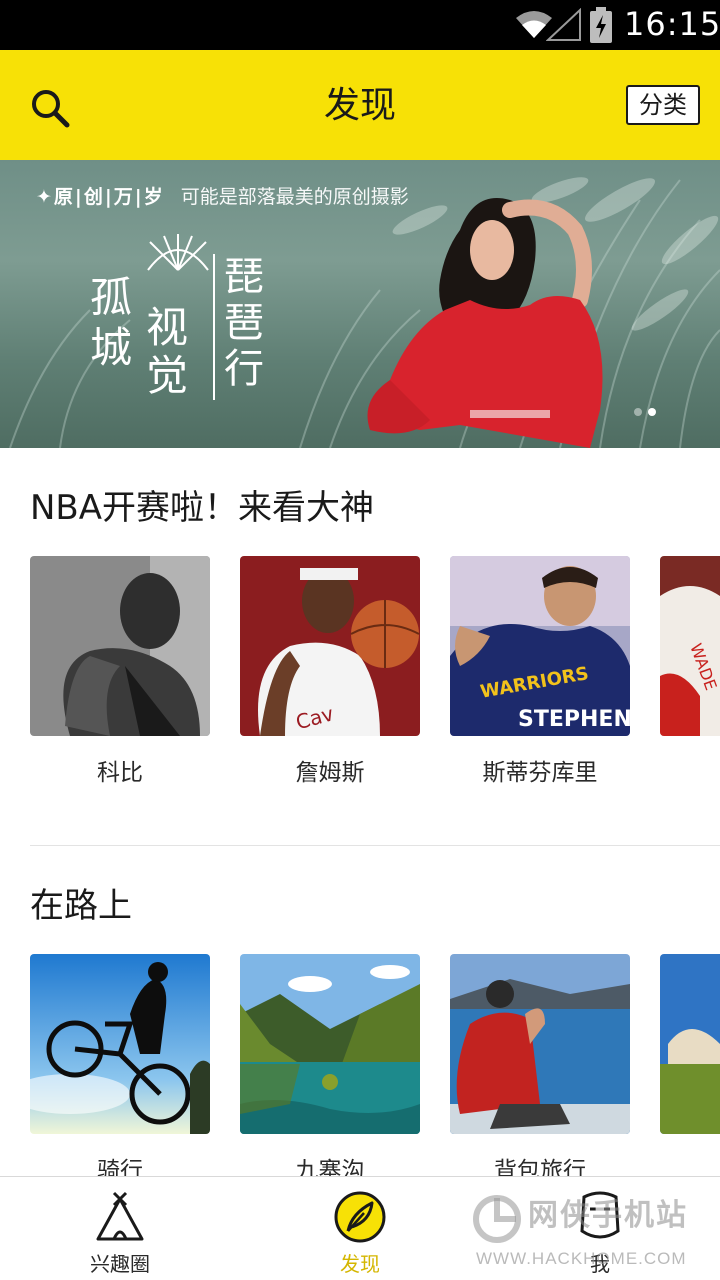 The image size is (720, 1280). What do you see at coordinates (672, 24) in the screenshot?
I see `status-time: 16:15` at bounding box center [672, 24].